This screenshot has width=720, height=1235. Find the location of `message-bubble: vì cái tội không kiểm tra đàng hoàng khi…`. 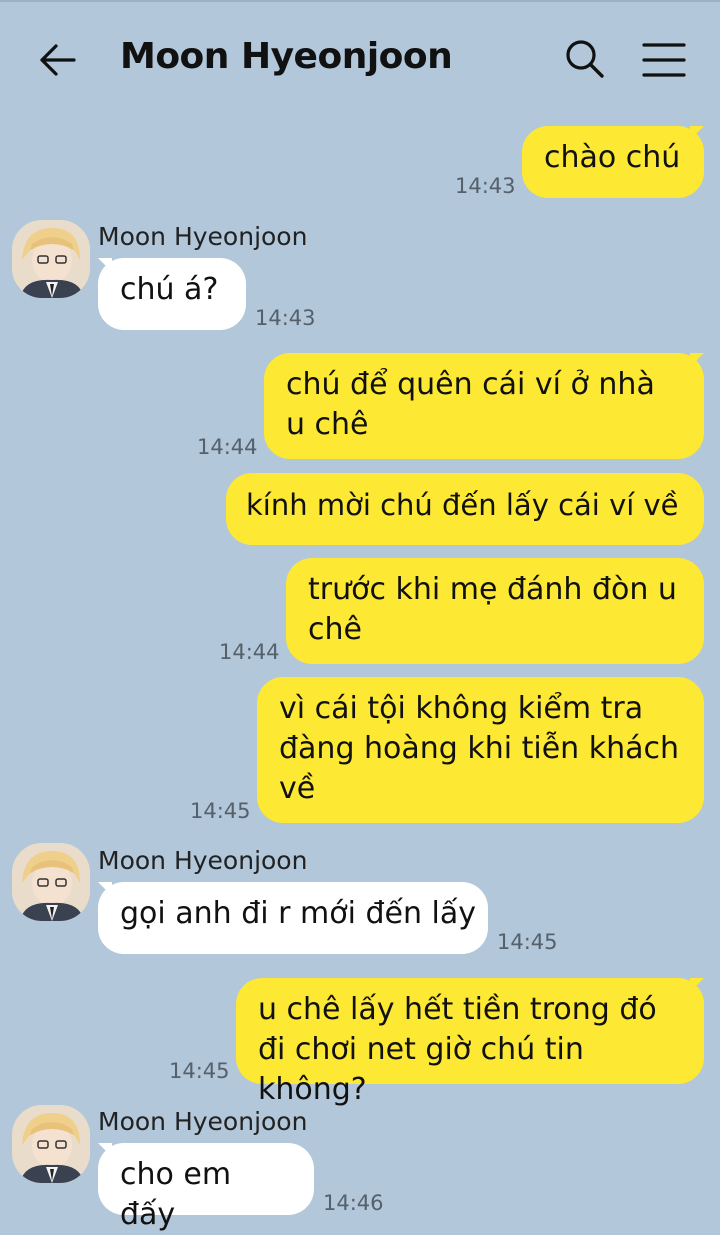

message-bubble: vì cái tội không kiểm tra đàng hoàng khi… is located at coordinates (480, 750).